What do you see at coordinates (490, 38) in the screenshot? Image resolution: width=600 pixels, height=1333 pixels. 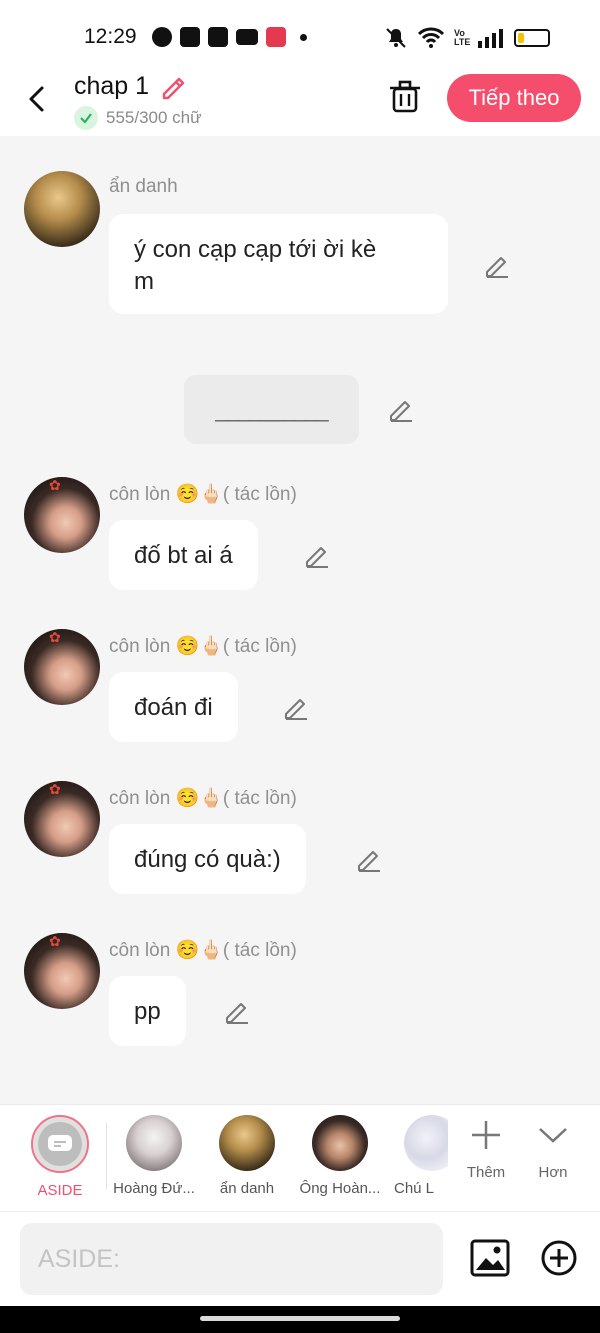 I see `signal-icon` at bounding box center [490, 38].